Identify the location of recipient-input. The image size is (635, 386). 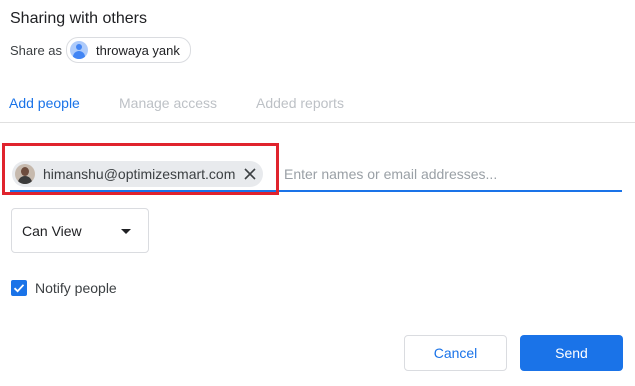
(449, 174).